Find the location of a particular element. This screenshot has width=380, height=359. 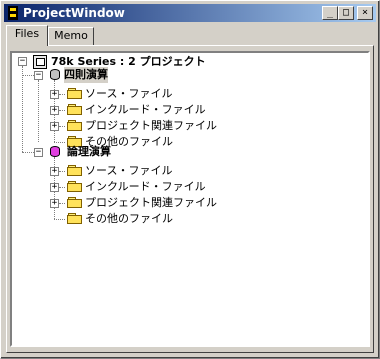

tab-memo: Memo is located at coordinates (71, 36).